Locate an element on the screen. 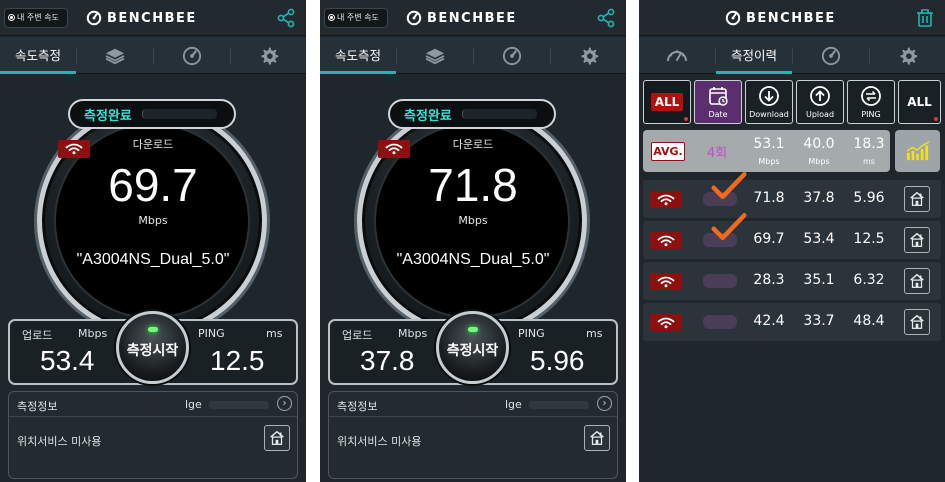  status-led is located at coordinates (473, 329).